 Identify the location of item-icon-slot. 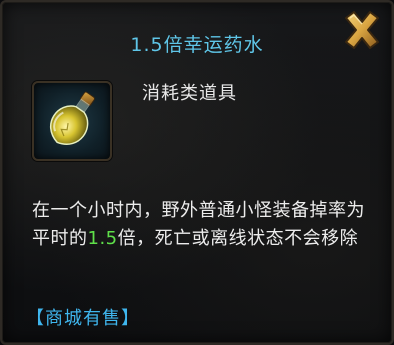
(72, 121).